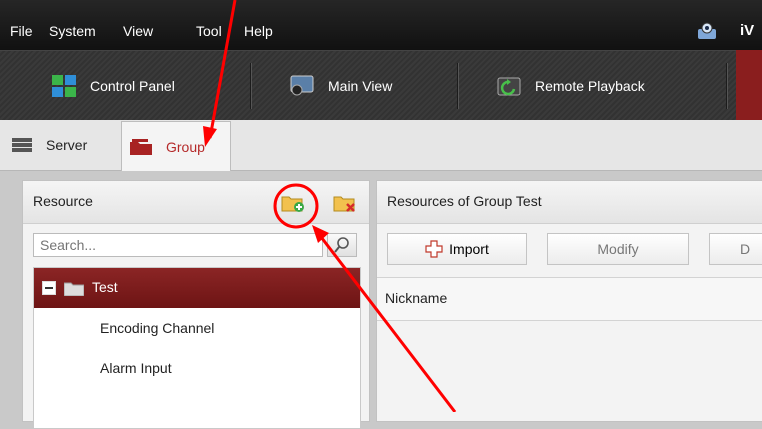 The image size is (762, 429). I want to click on add-group-icon, so click(293, 203).